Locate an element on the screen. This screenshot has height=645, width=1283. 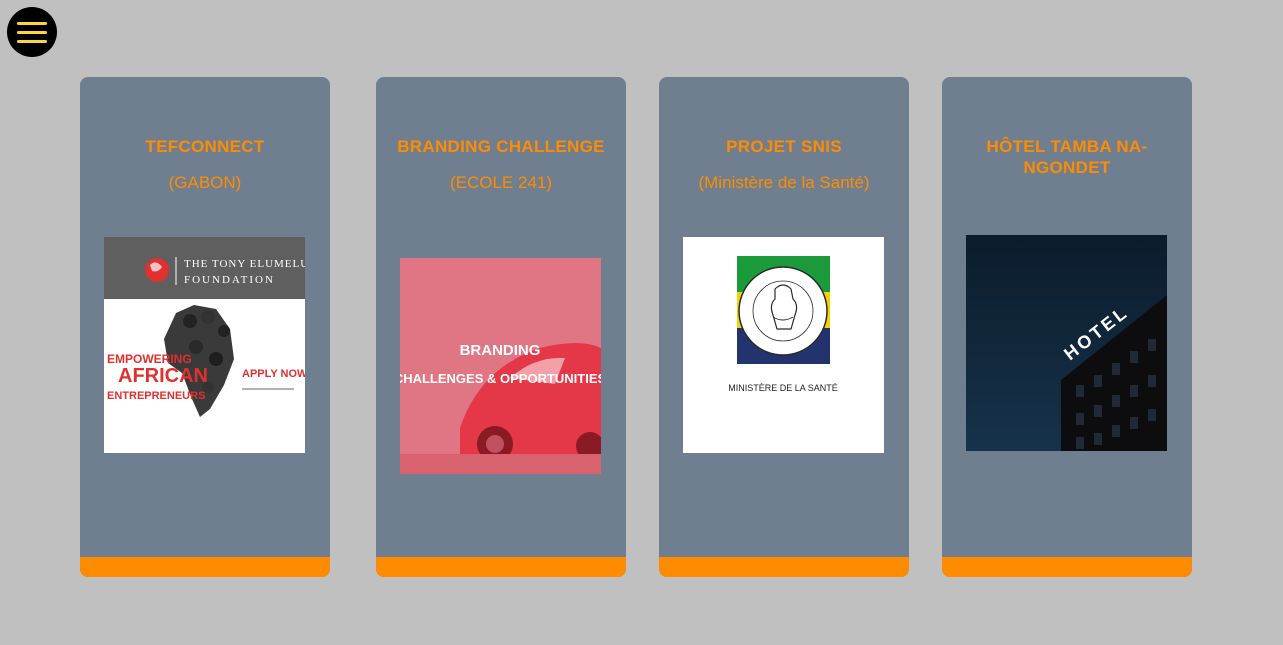
tef-text-empowering: EMPOWERING is located at coordinates (149, 359).